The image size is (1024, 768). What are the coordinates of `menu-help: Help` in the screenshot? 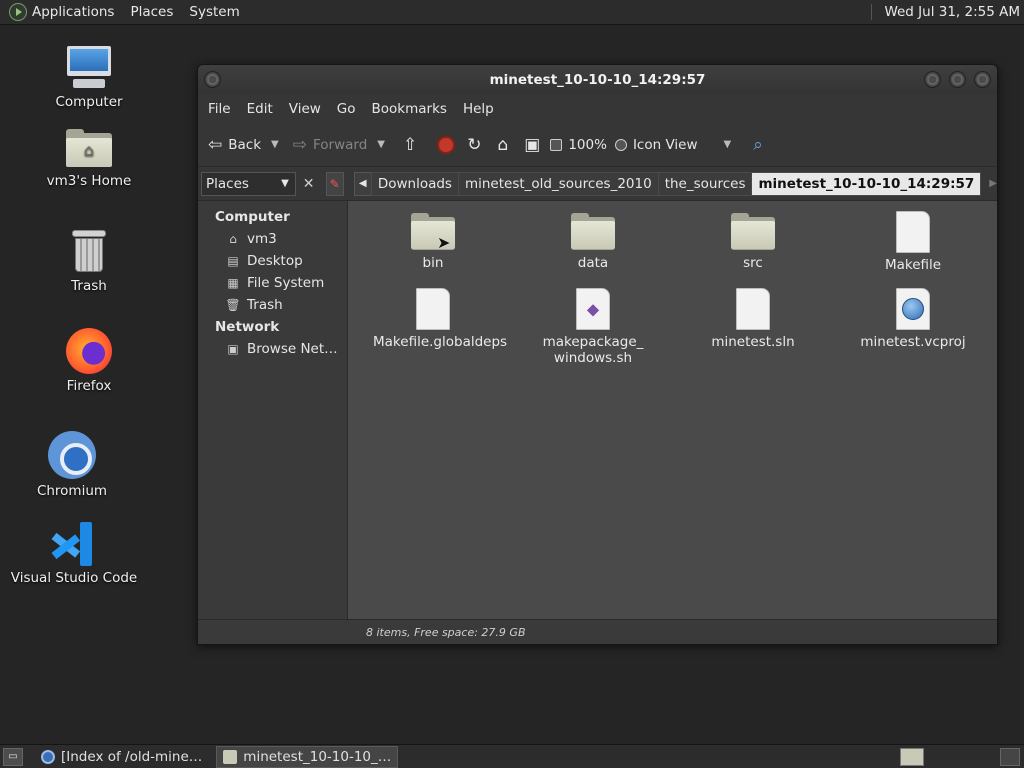 It's located at (478, 109).